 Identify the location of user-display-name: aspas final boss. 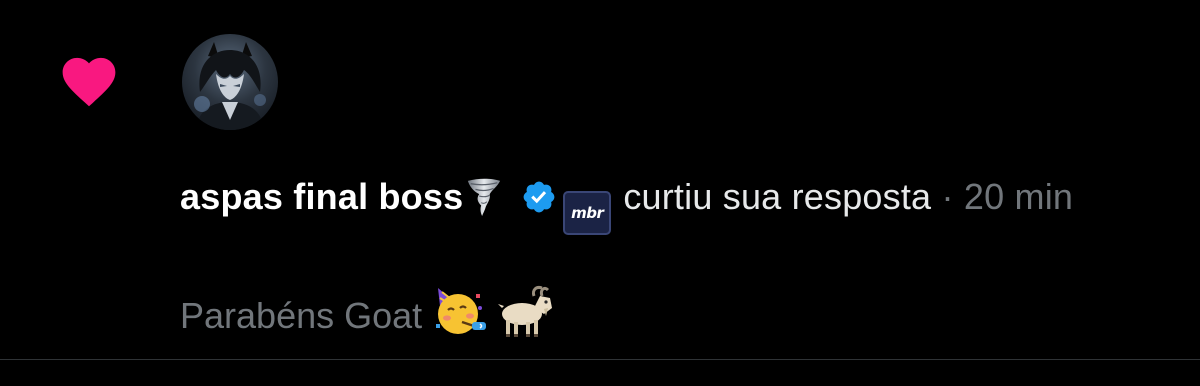
(321, 196).